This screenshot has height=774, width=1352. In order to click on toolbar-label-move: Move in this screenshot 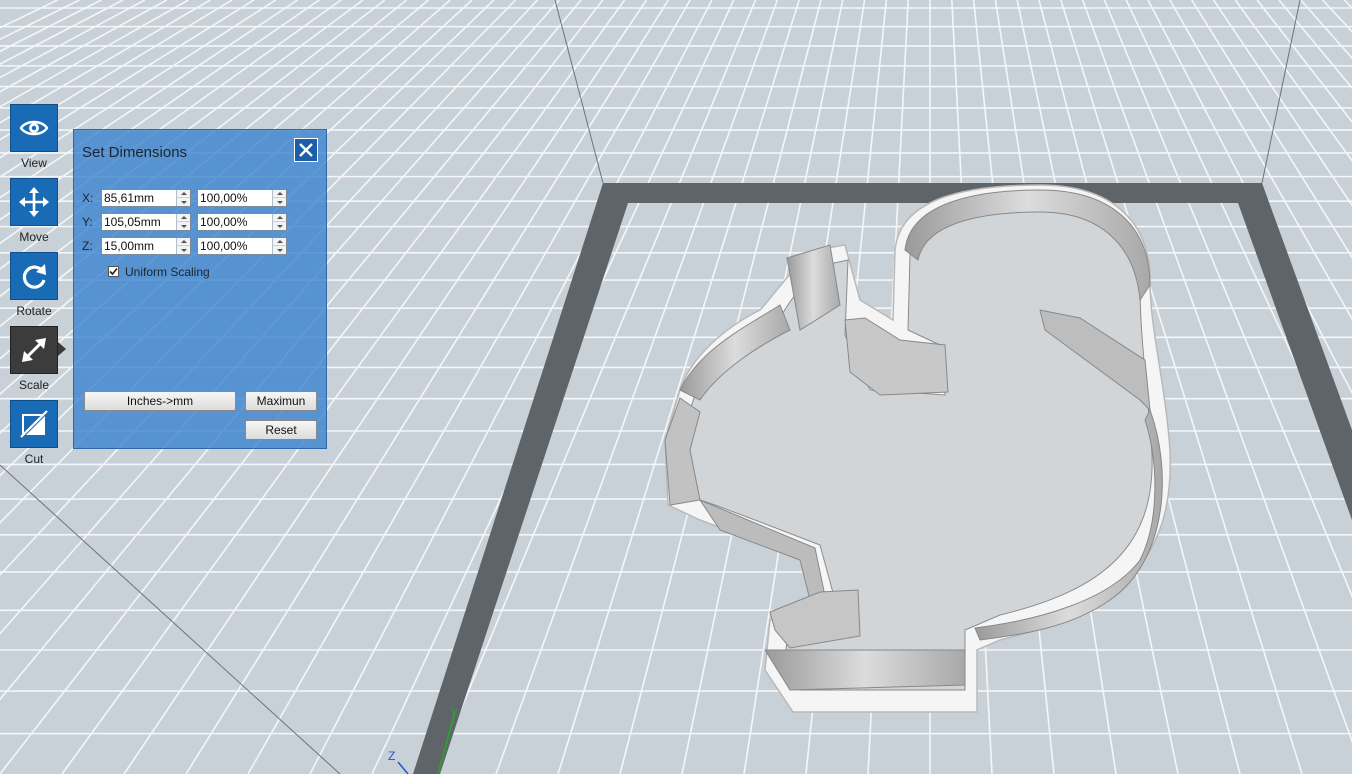, I will do `click(34, 237)`.